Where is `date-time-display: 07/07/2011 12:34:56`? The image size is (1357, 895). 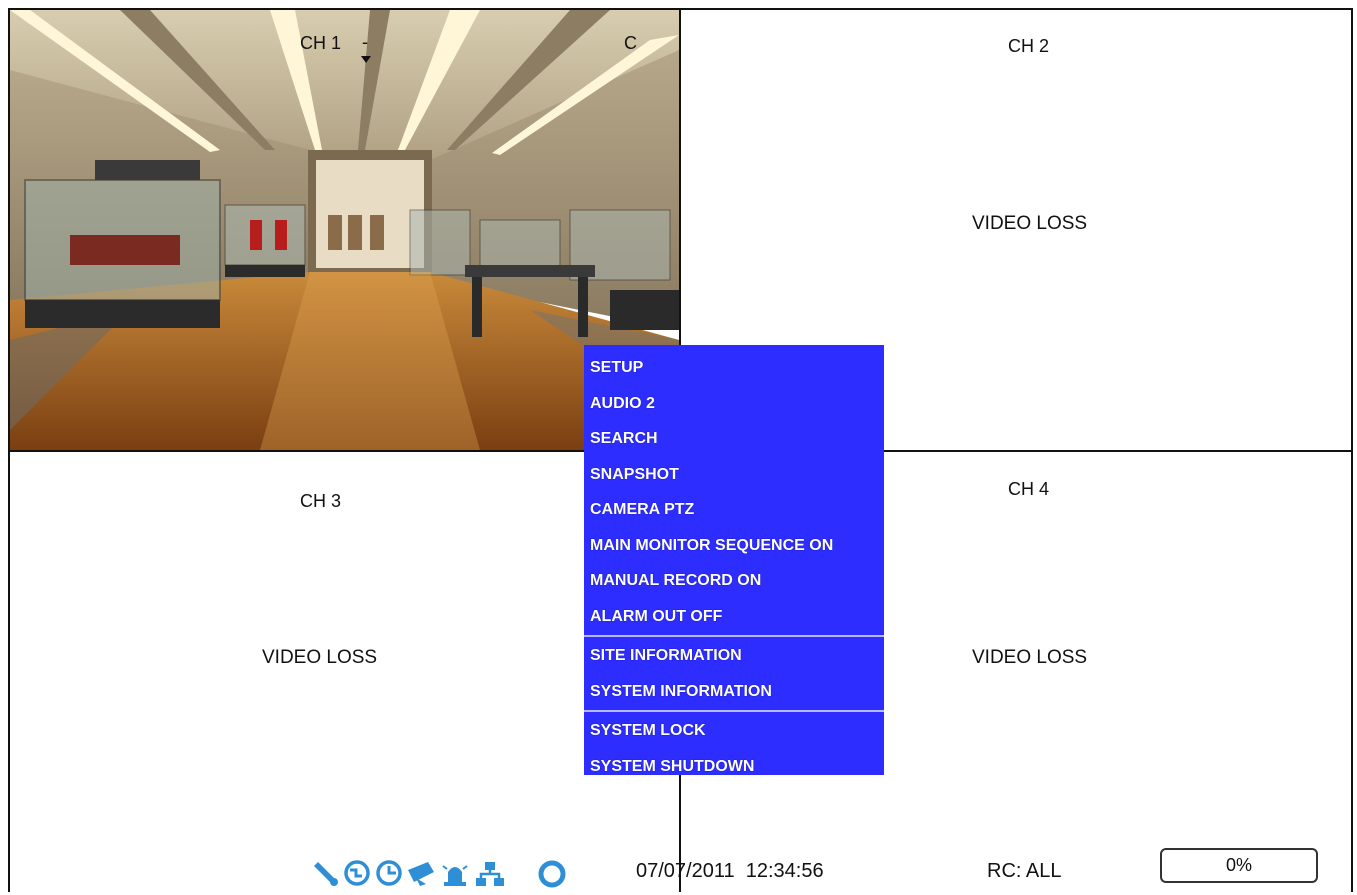 date-time-display: 07/07/2011 12:34:56 is located at coordinates (730, 871).